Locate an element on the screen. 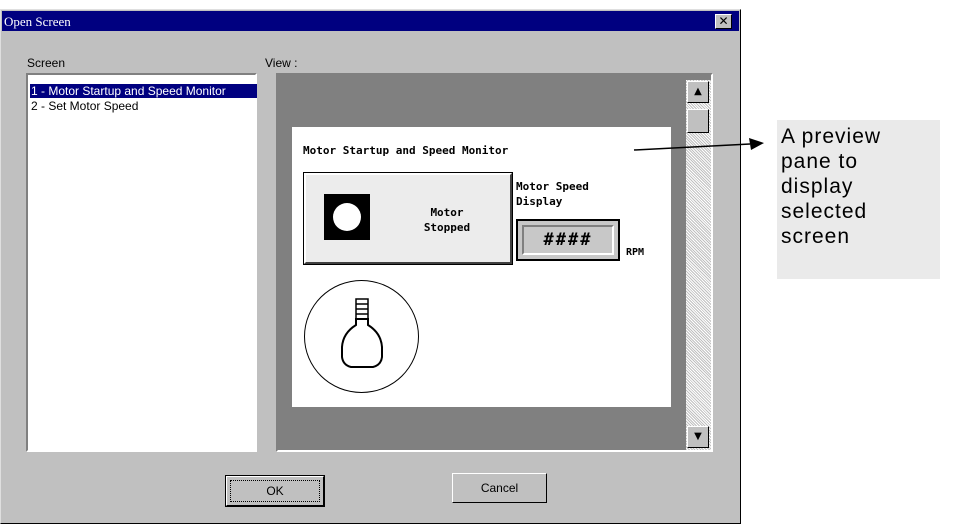  screen-list-label: Screen is located at coordinates (46, 63).